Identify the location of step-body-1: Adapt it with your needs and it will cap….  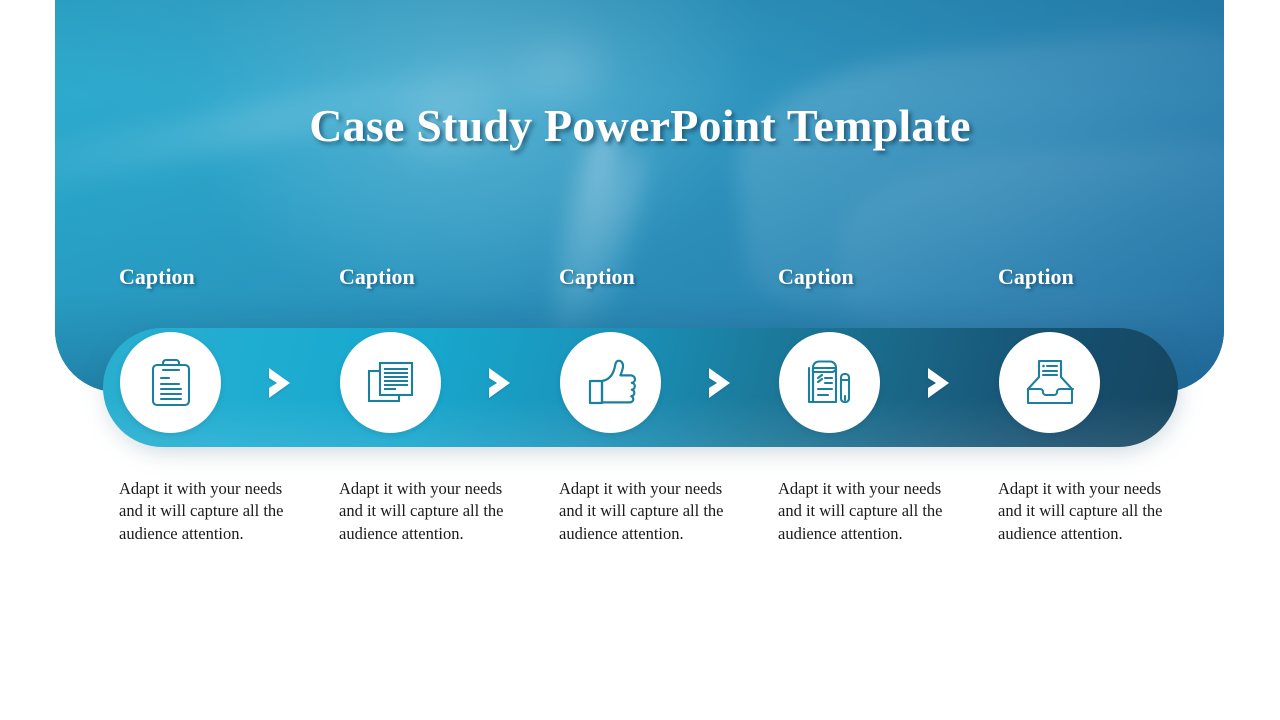
(201, 511).